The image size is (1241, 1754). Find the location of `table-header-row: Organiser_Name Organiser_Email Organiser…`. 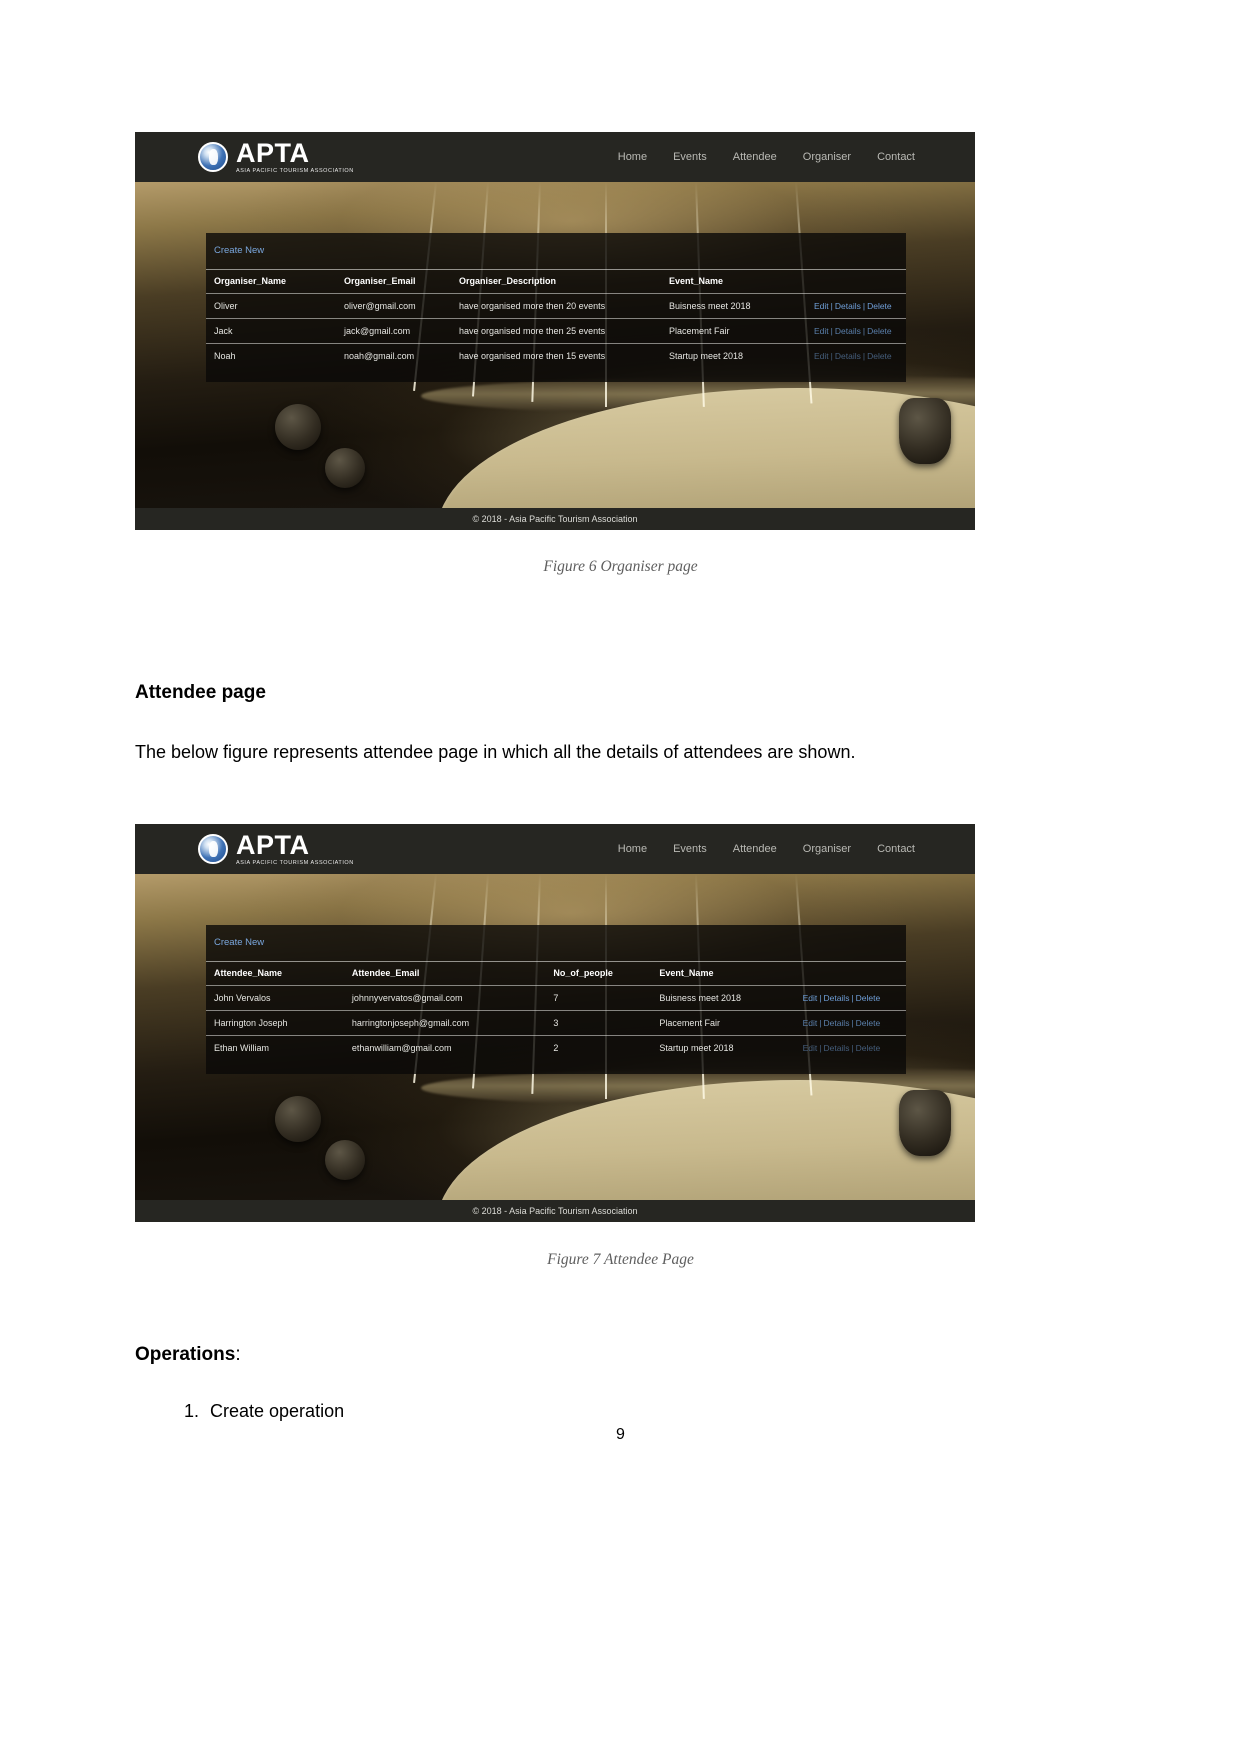

table-header-row: Organiser_Name Organiser_Email Organiser… is located at coordinates (556, 281).